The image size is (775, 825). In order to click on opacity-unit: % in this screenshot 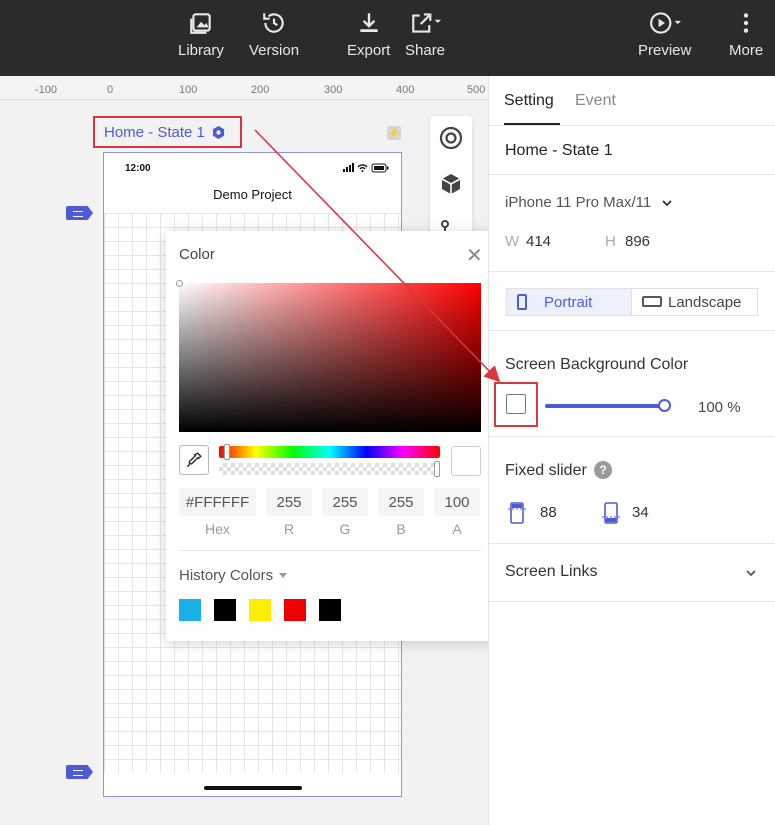, I will do `click(734, 407)`.